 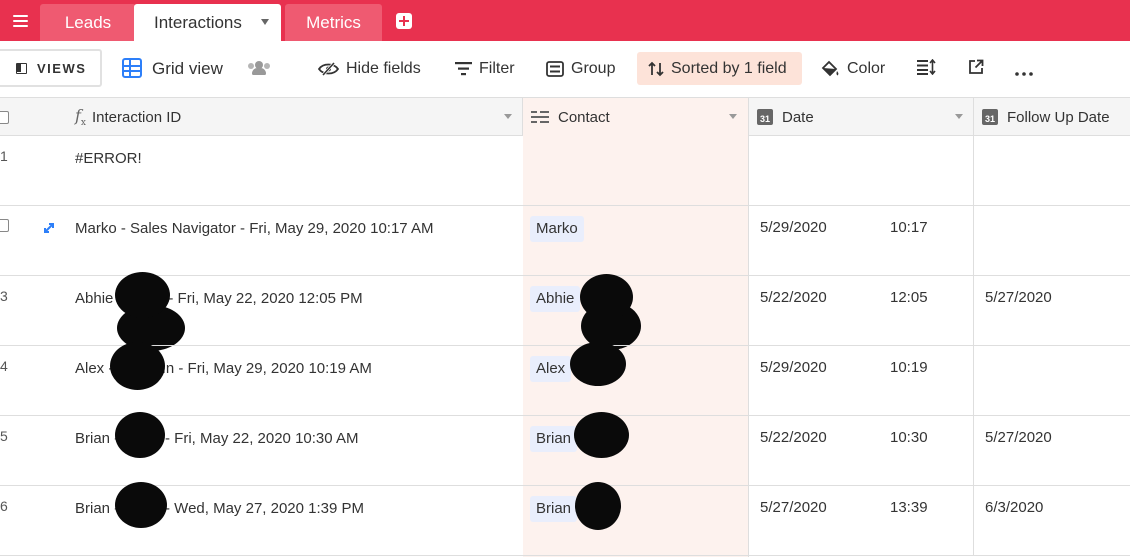 I want to click on contact-cell: Alex, so click(x=636, y=381).